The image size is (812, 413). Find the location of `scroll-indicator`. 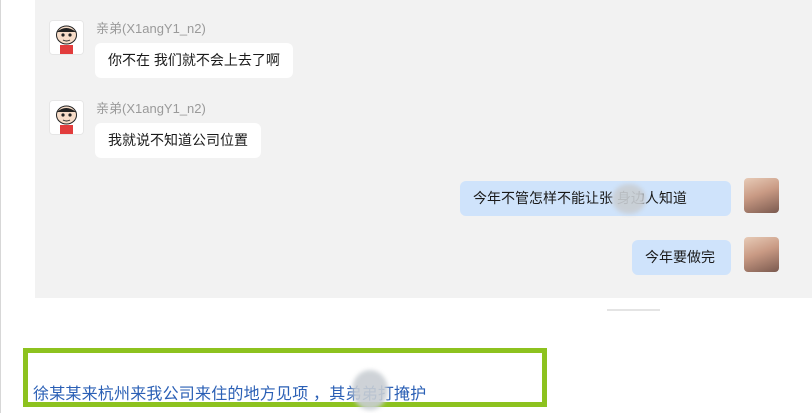

scroll-indicator is located at coordinates (633, 310).